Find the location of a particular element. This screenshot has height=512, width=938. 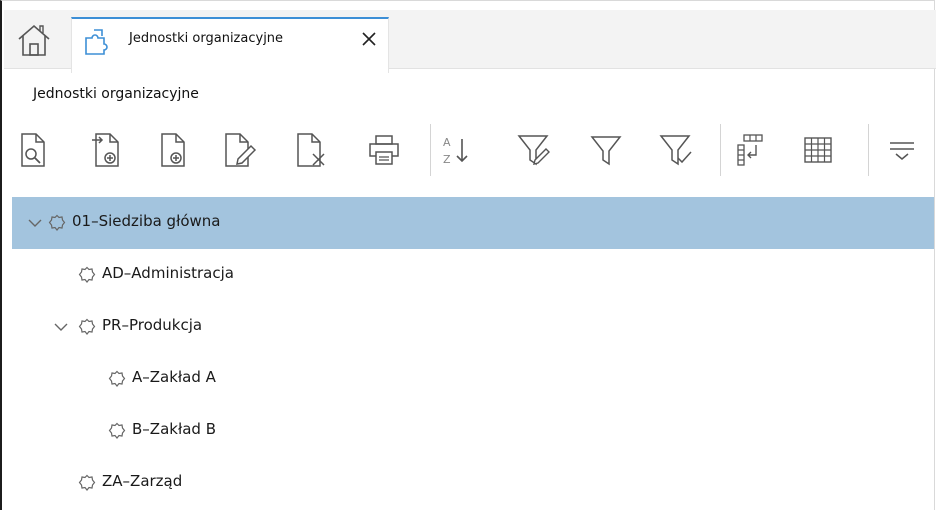

tree-item-01: 01–Siedziba główna is located at coordinates (473, 223).